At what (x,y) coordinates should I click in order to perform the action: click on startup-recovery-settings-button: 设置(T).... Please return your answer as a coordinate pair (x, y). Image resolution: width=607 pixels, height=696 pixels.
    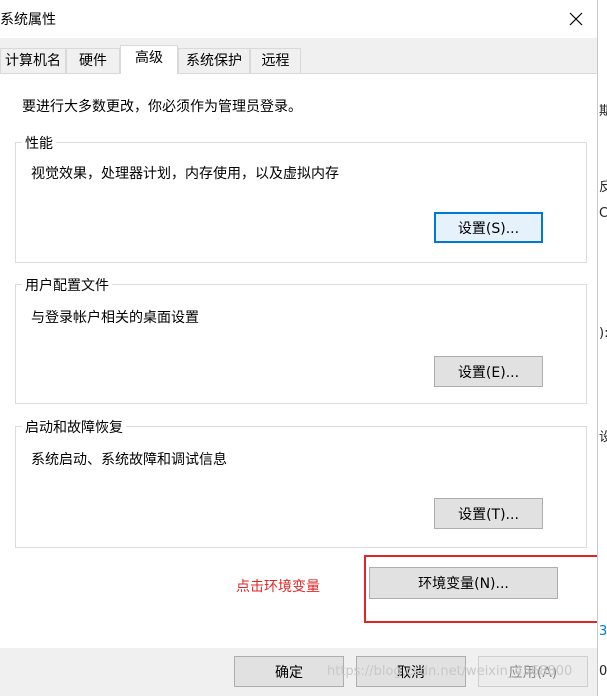
    Looking at the image, I should click on (488, 513).